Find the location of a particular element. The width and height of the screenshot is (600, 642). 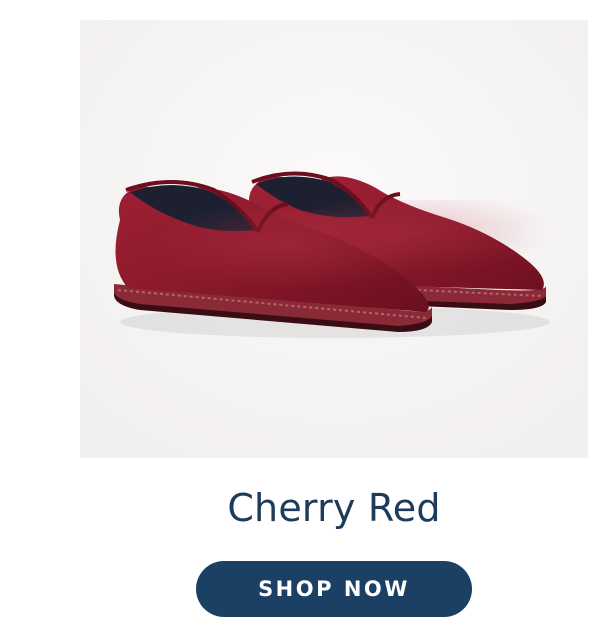

shop-now-button: SHOP NOW is located at coordinates (334, 589).